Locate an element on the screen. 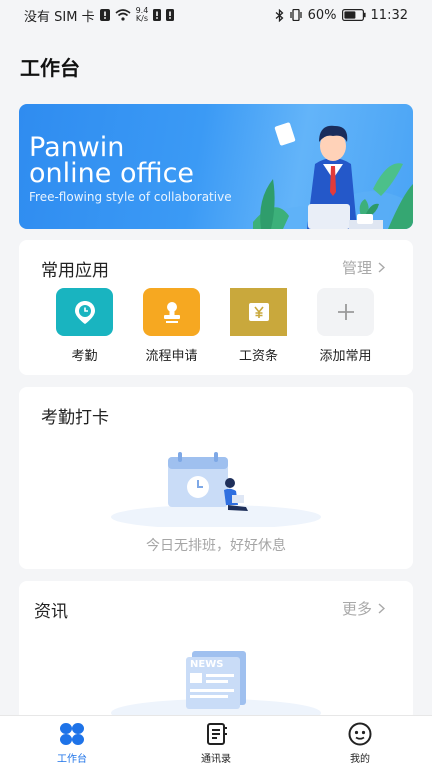 The height and width of the screenshot is (768, 432). location-clock-icon is located at coordinates (84, 312).